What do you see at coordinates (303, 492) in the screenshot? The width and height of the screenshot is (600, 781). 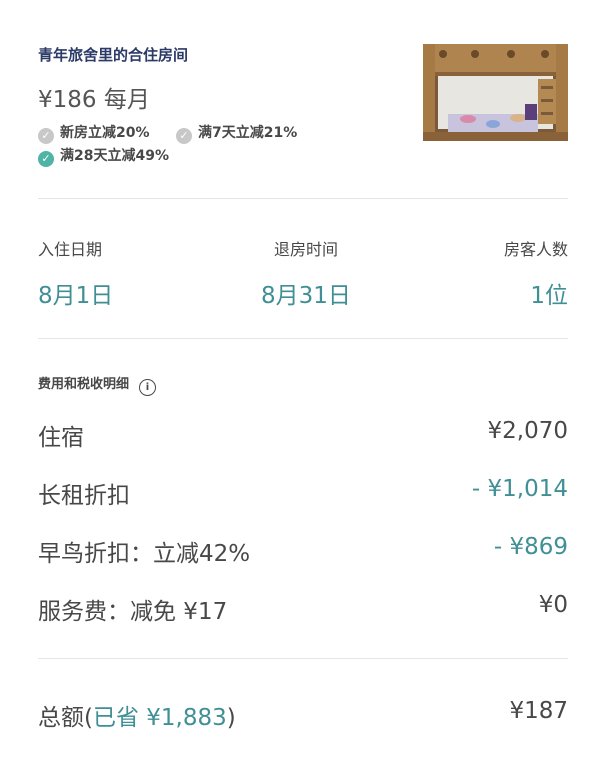 I see `fee-row-long-stay-discount: 长租折扣 - ¥1,014` at bounding box center [303, 492].